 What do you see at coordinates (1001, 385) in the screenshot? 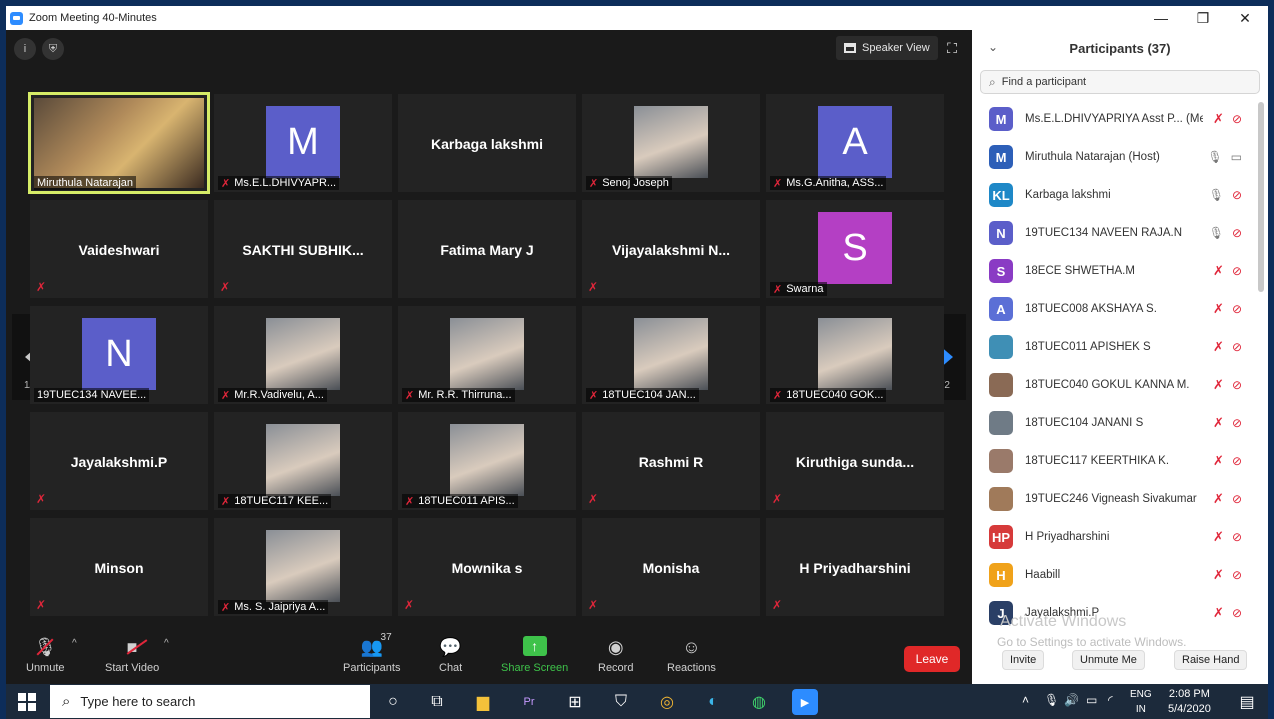
I see `participant-avatar` at bounding box center [1001, 385].